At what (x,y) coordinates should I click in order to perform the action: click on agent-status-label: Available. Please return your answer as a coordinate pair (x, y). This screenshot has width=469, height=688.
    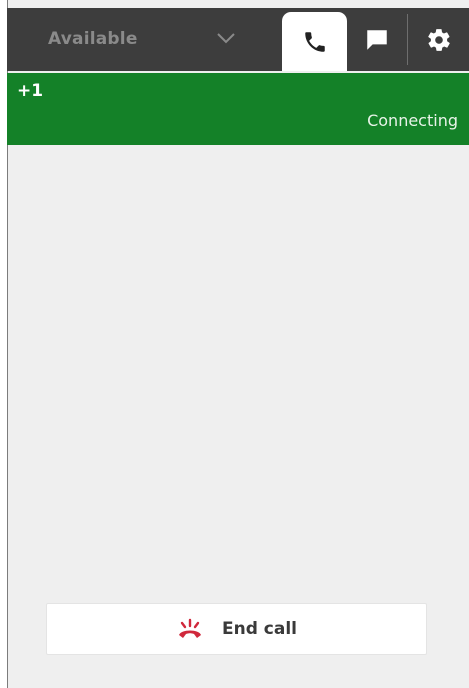
    Looking at the image, I should click on (93, 39).